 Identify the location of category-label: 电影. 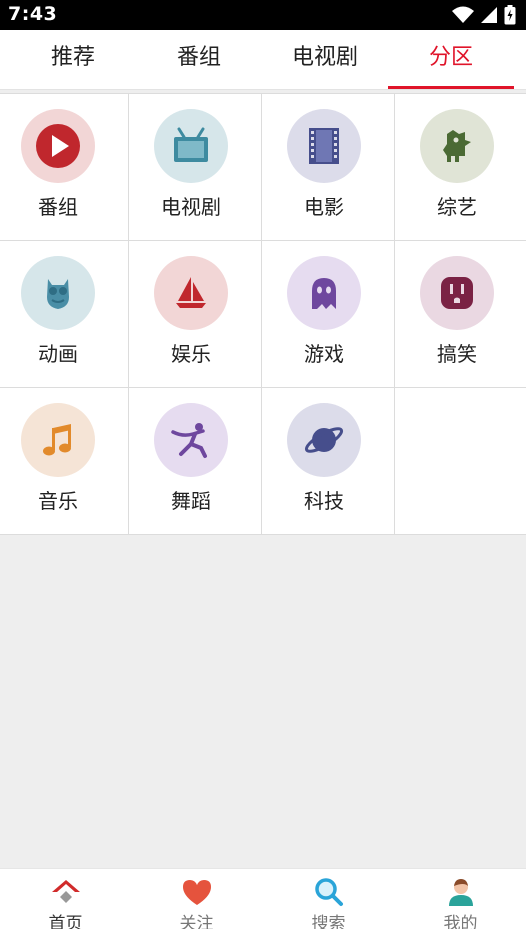
(324, 207).